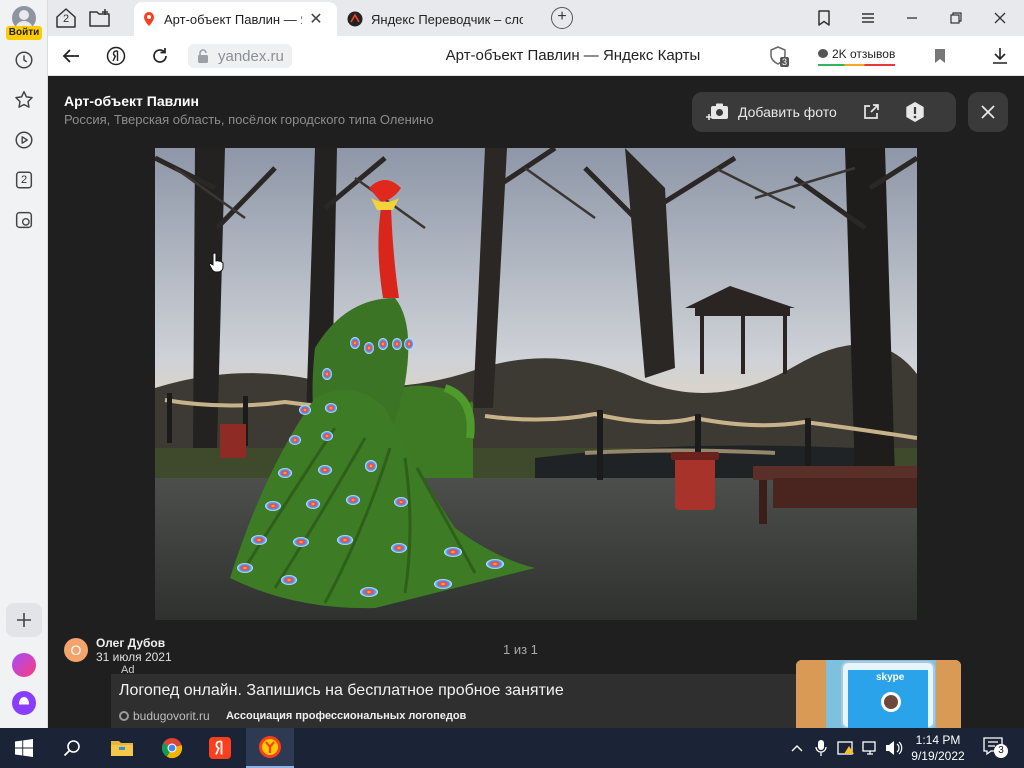 The height and width of the screenshot is (768, 1024). What do you see at coordinates (270, 748) in the screenshot?
I see `yandex-browser-icon` at bounding box center [270, 748].